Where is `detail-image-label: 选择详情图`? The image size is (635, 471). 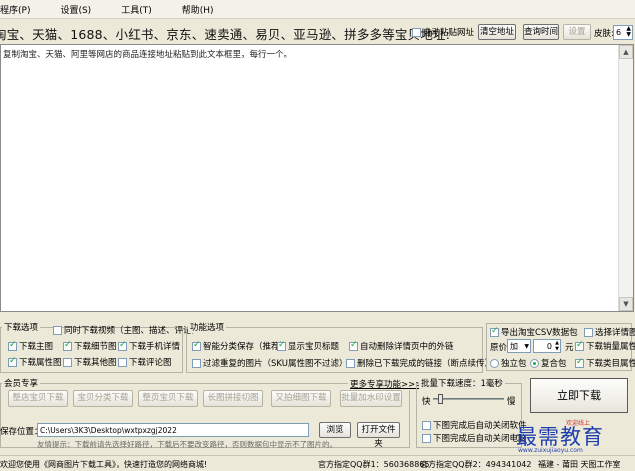 detail-image-label: 选择详情图 is located at coordinates (615, 333).